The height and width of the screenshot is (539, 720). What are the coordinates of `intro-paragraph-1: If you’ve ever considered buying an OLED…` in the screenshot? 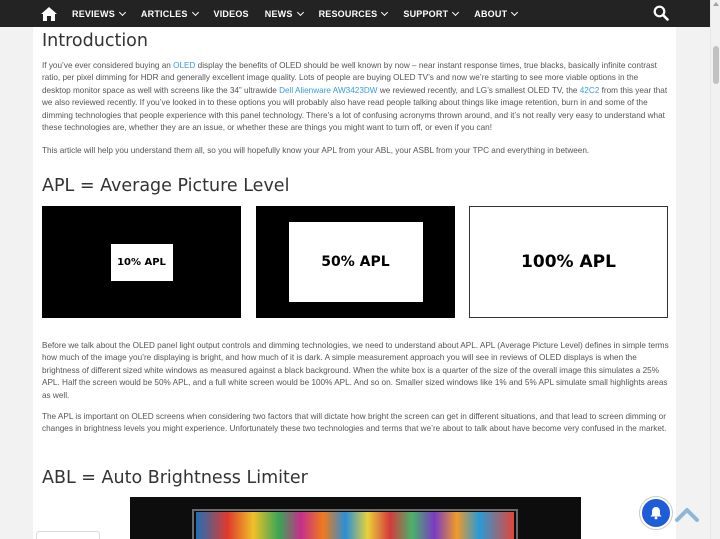 It's located at (355, 97).